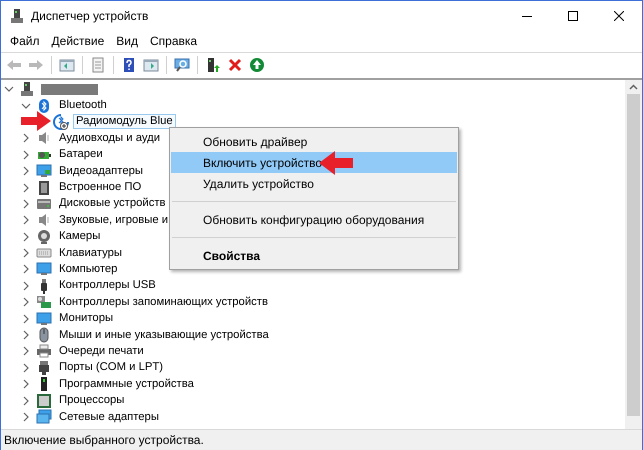  I want to click on scroll-thumb, so click(633, 255).